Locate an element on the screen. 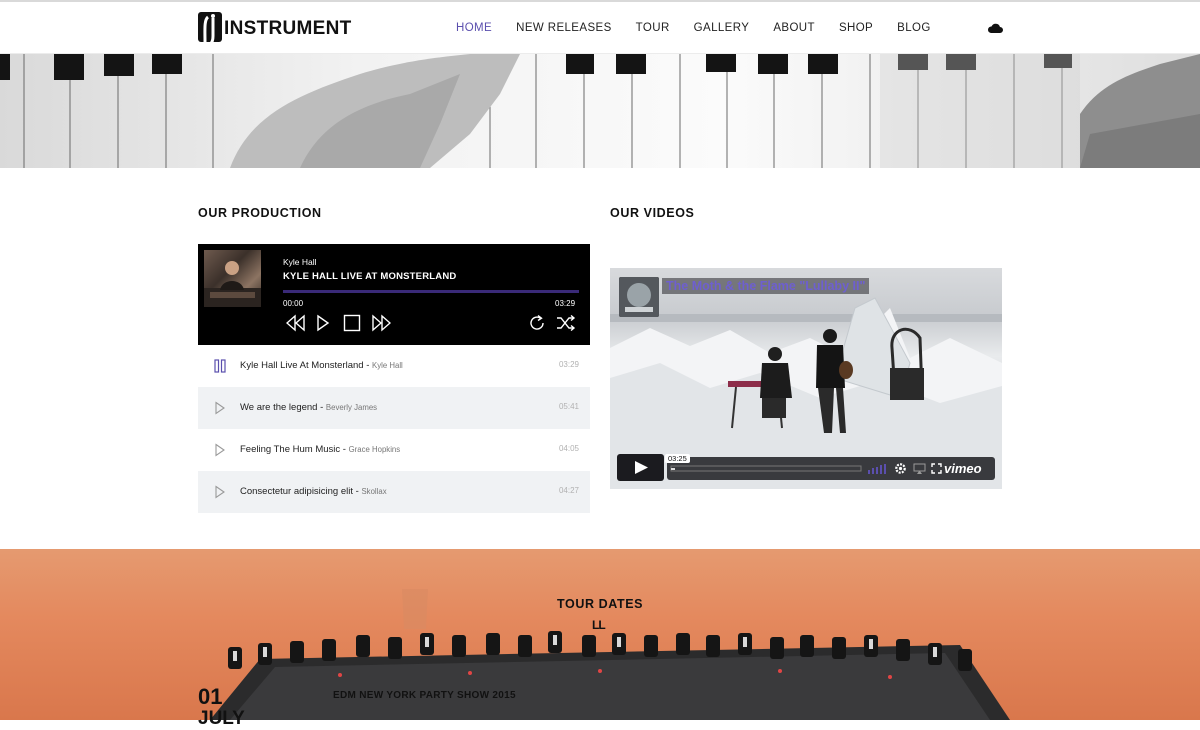 Image resolution: width=1200 pixels, height=730 pixels. settings-icon is located at coordinates (900, 468).